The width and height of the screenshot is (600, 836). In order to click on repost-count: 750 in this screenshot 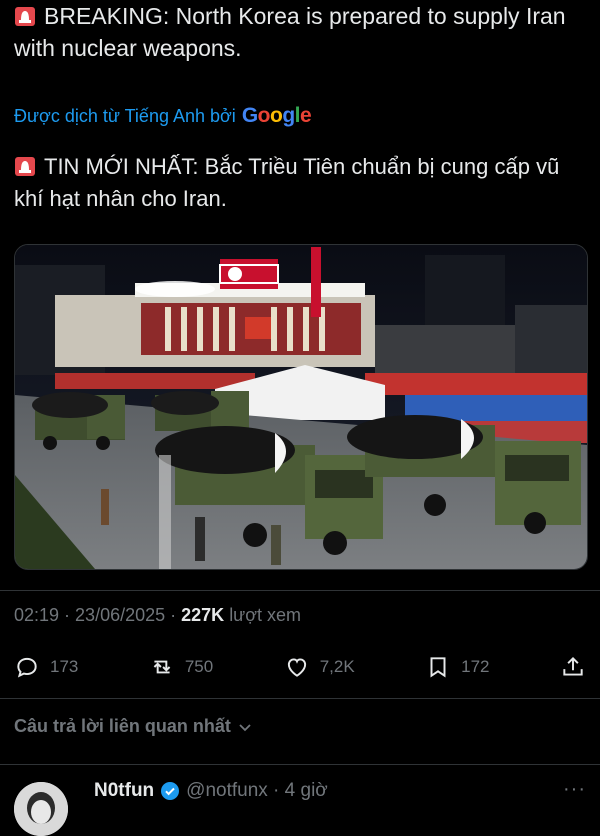, I will do `click(199, 666)`.